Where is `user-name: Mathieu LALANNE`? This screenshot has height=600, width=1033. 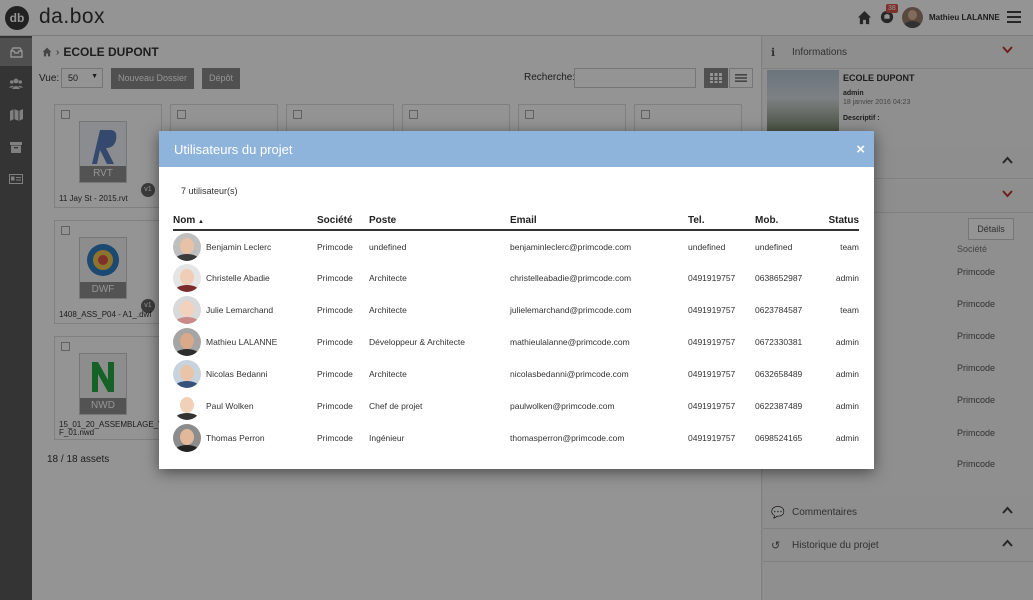 user-name: Mathieu LALANNE is located at coordinates (242, 342).